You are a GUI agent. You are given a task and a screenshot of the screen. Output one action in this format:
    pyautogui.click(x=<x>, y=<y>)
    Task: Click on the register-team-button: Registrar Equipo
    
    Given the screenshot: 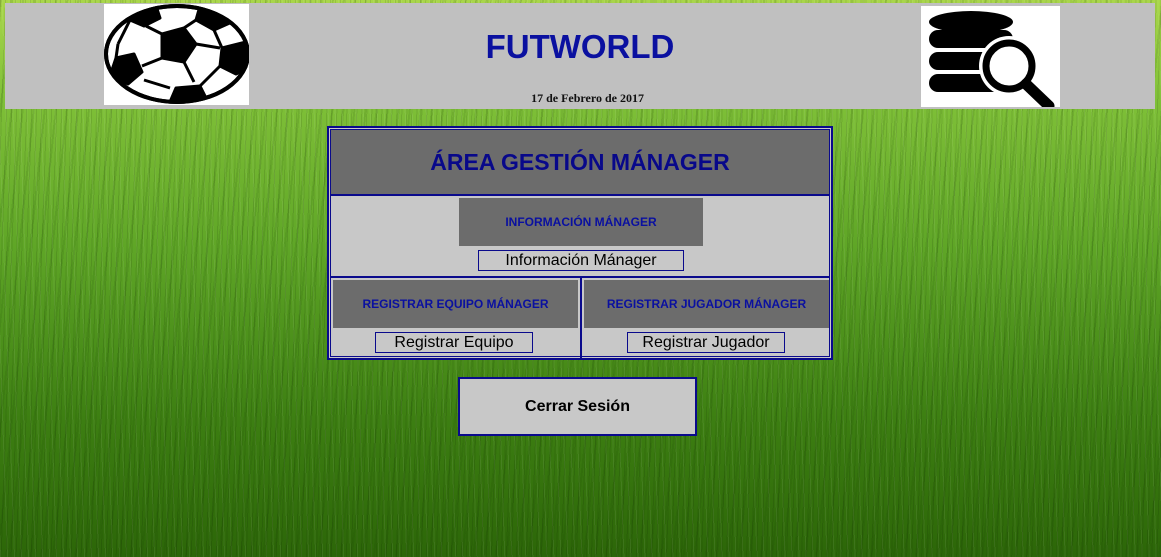 What is the action you would take?
    pyautogui.click(x=454, y=342)
    